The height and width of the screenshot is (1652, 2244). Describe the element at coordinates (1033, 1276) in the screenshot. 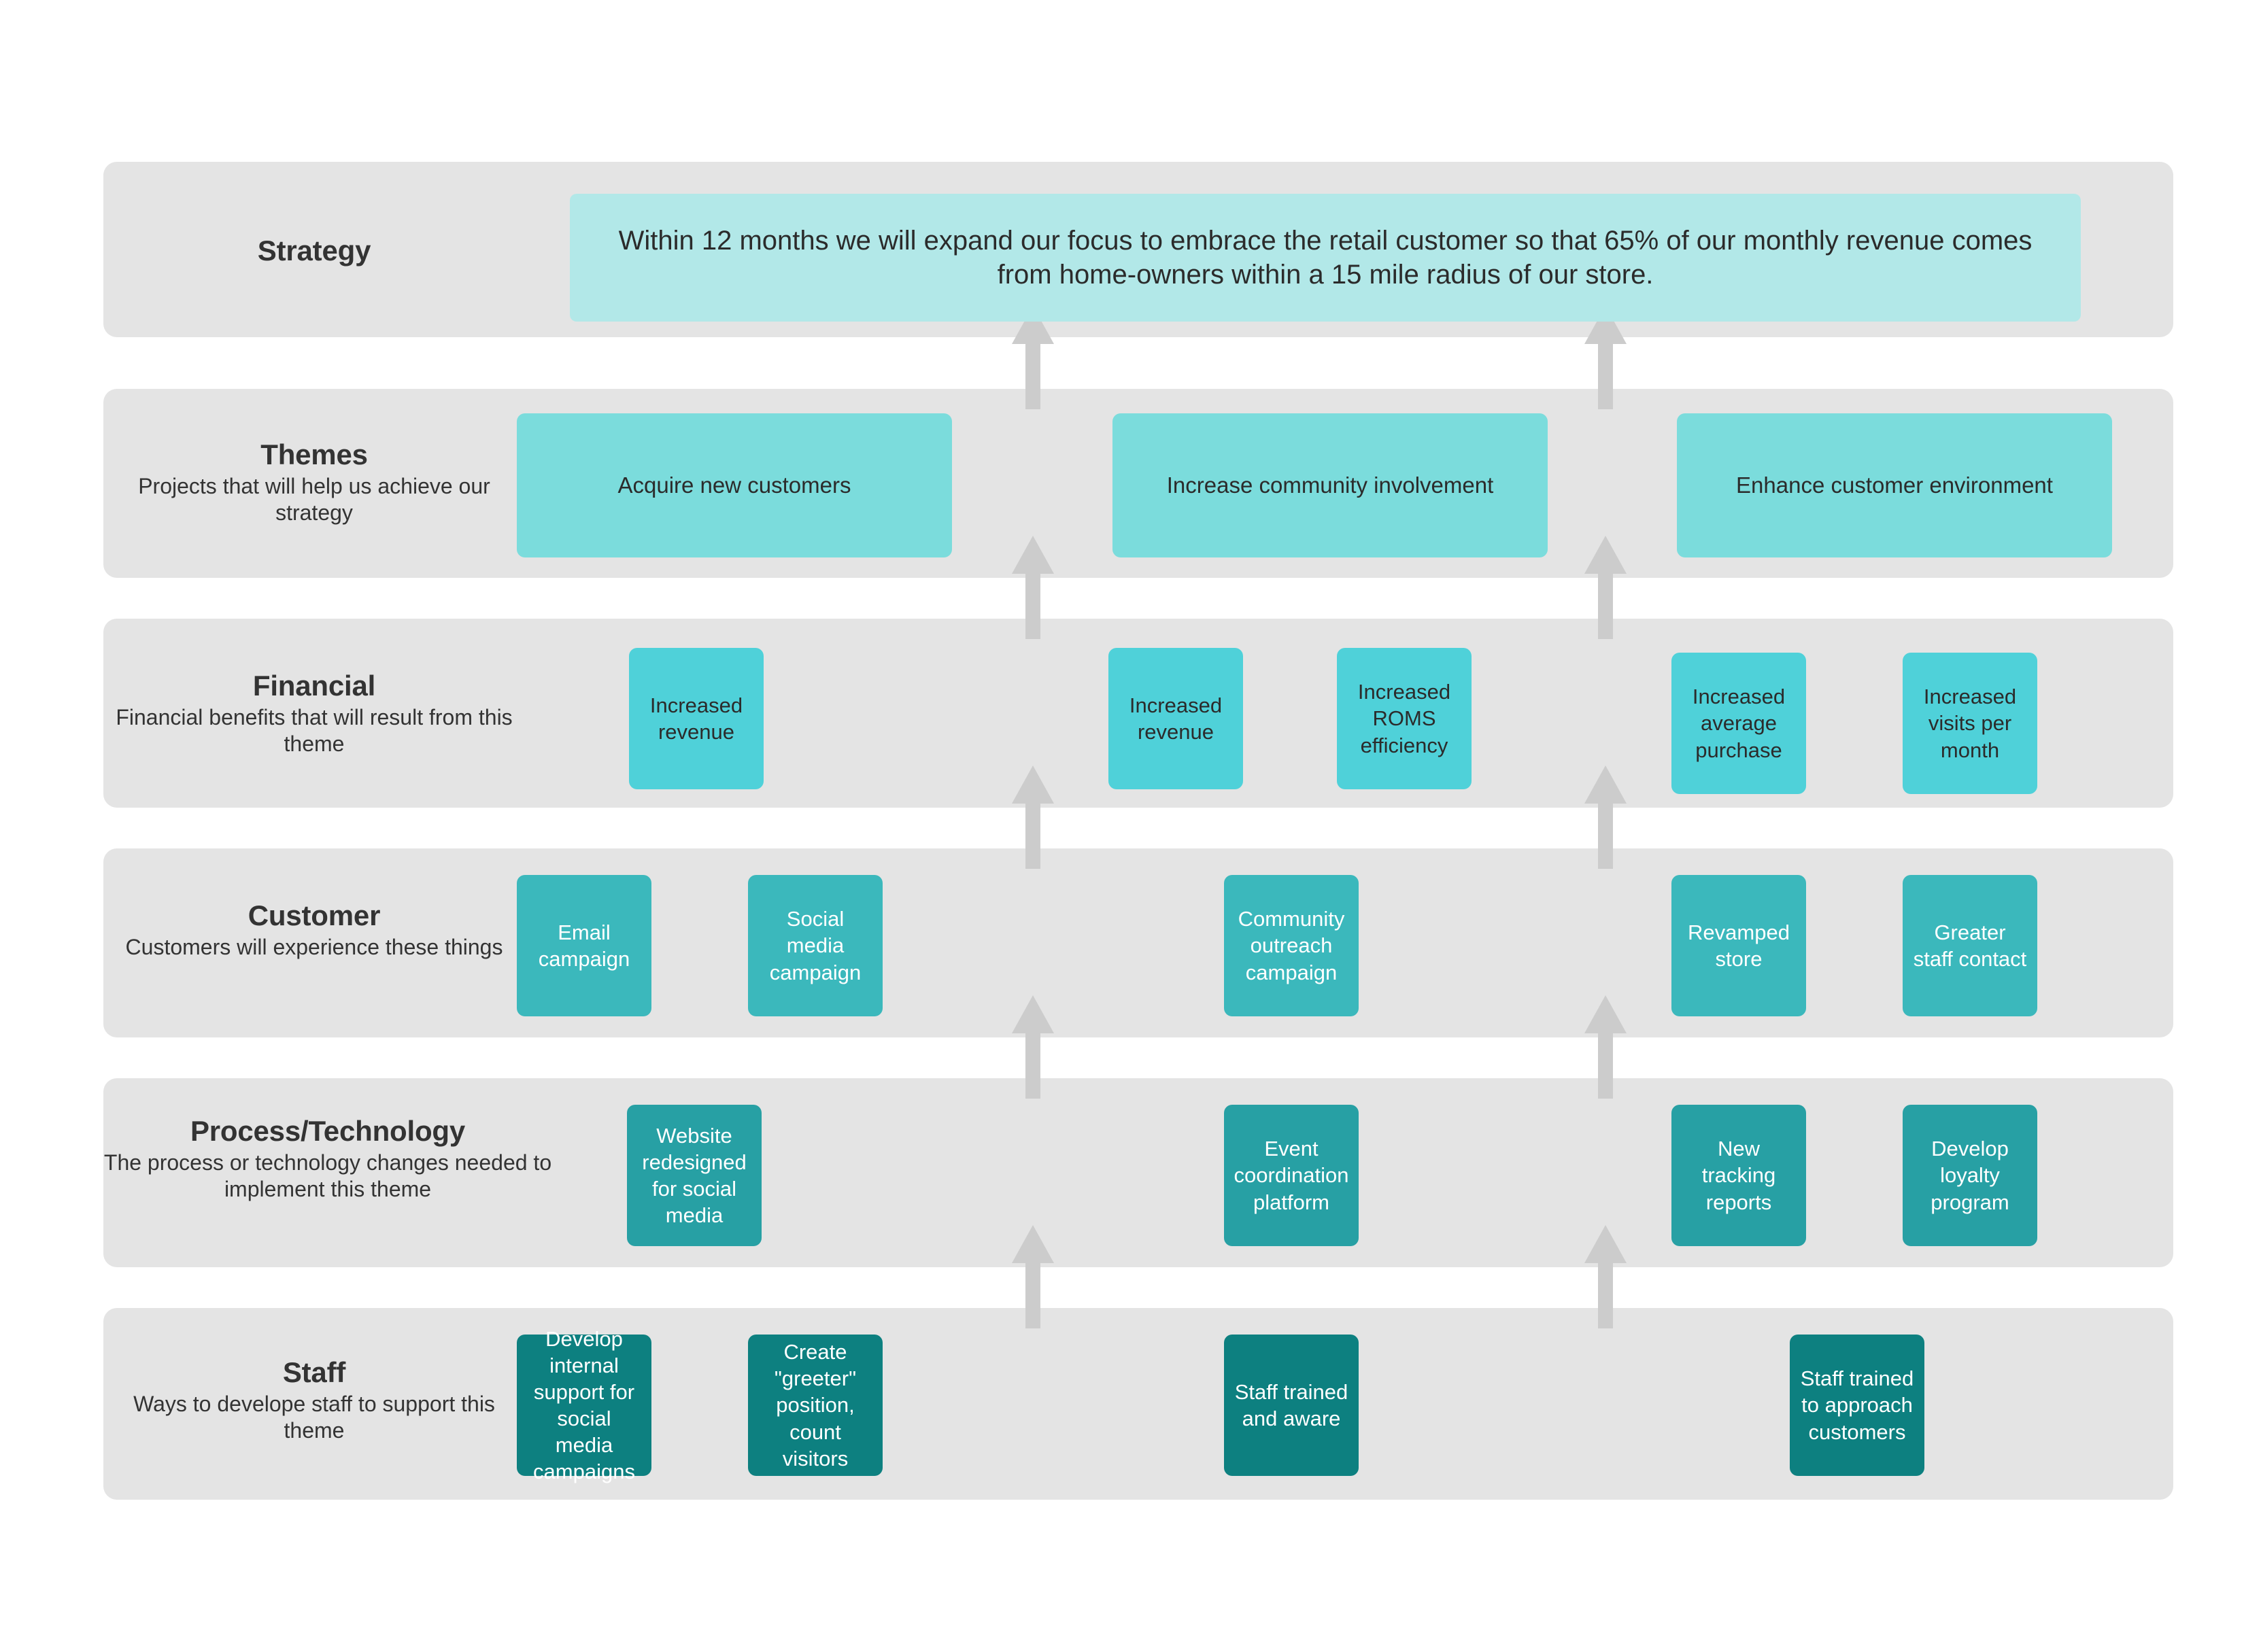

I see `arrow-up-process-left` at that location.